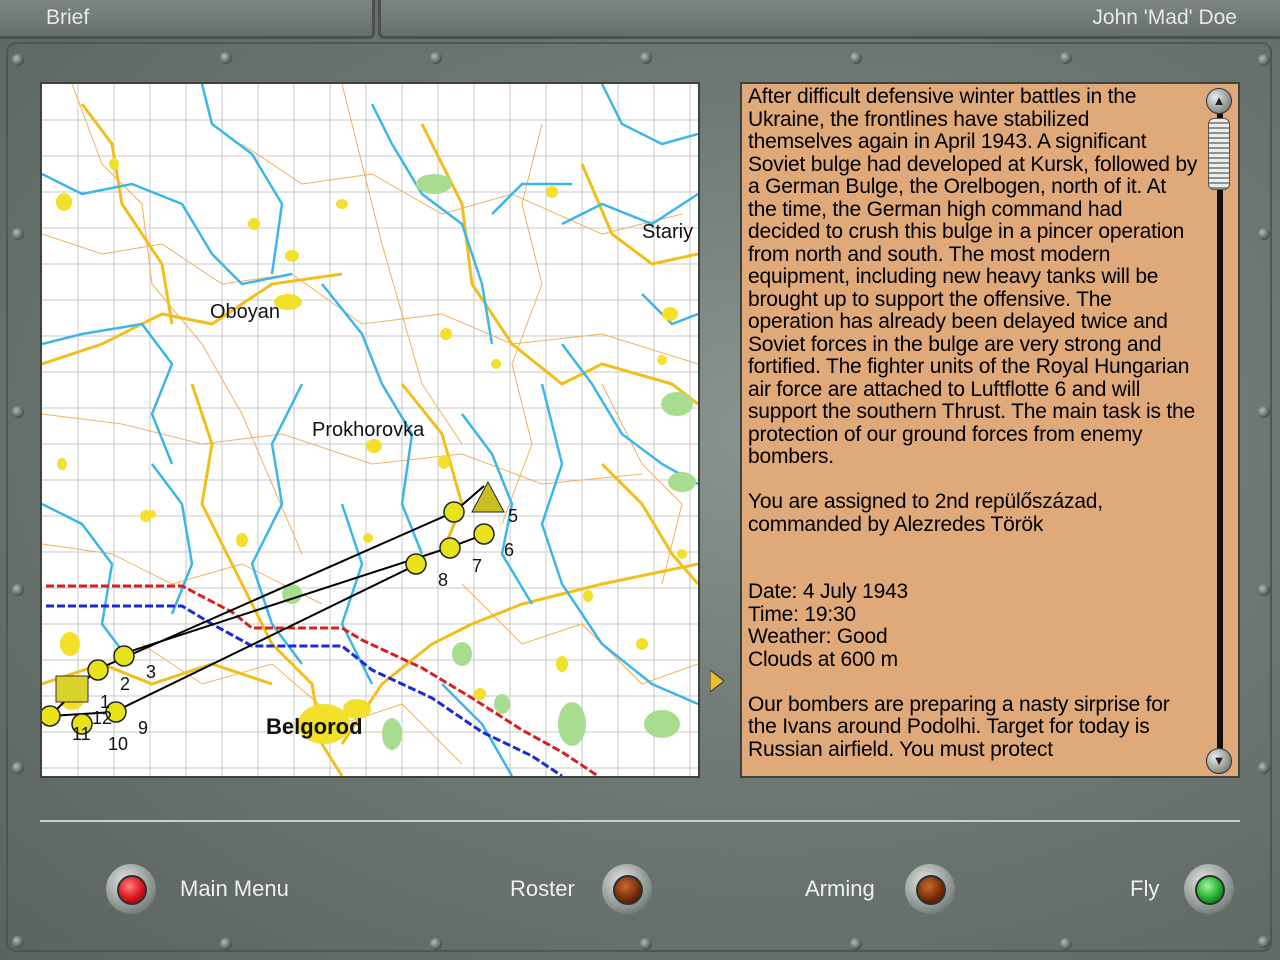  I want to click on brief-tab: Brief, so click(187, 19).